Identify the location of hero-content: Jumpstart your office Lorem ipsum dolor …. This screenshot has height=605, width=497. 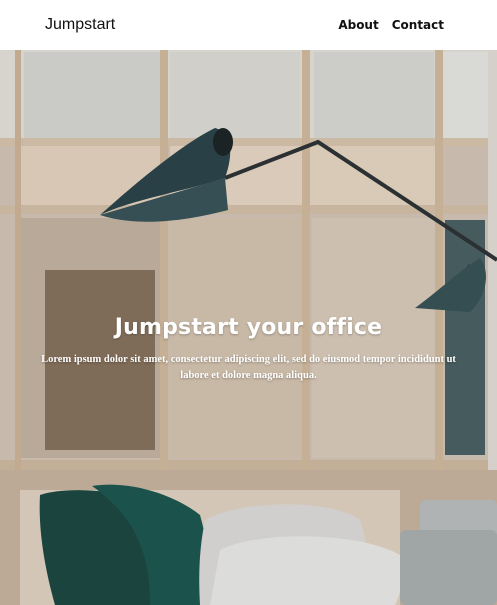
(248, 349).